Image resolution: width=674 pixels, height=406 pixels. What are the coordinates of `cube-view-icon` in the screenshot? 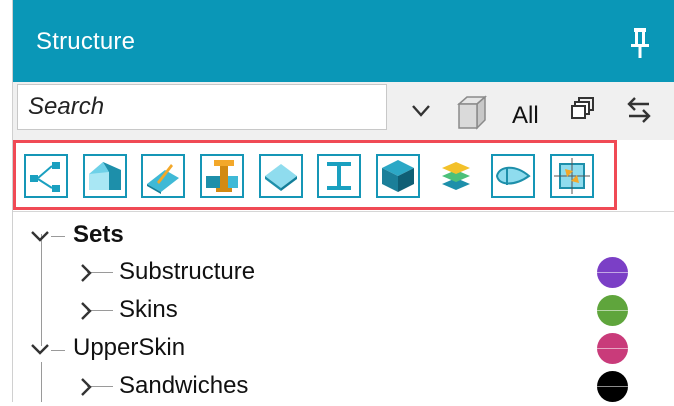 It's located at (473, 112).